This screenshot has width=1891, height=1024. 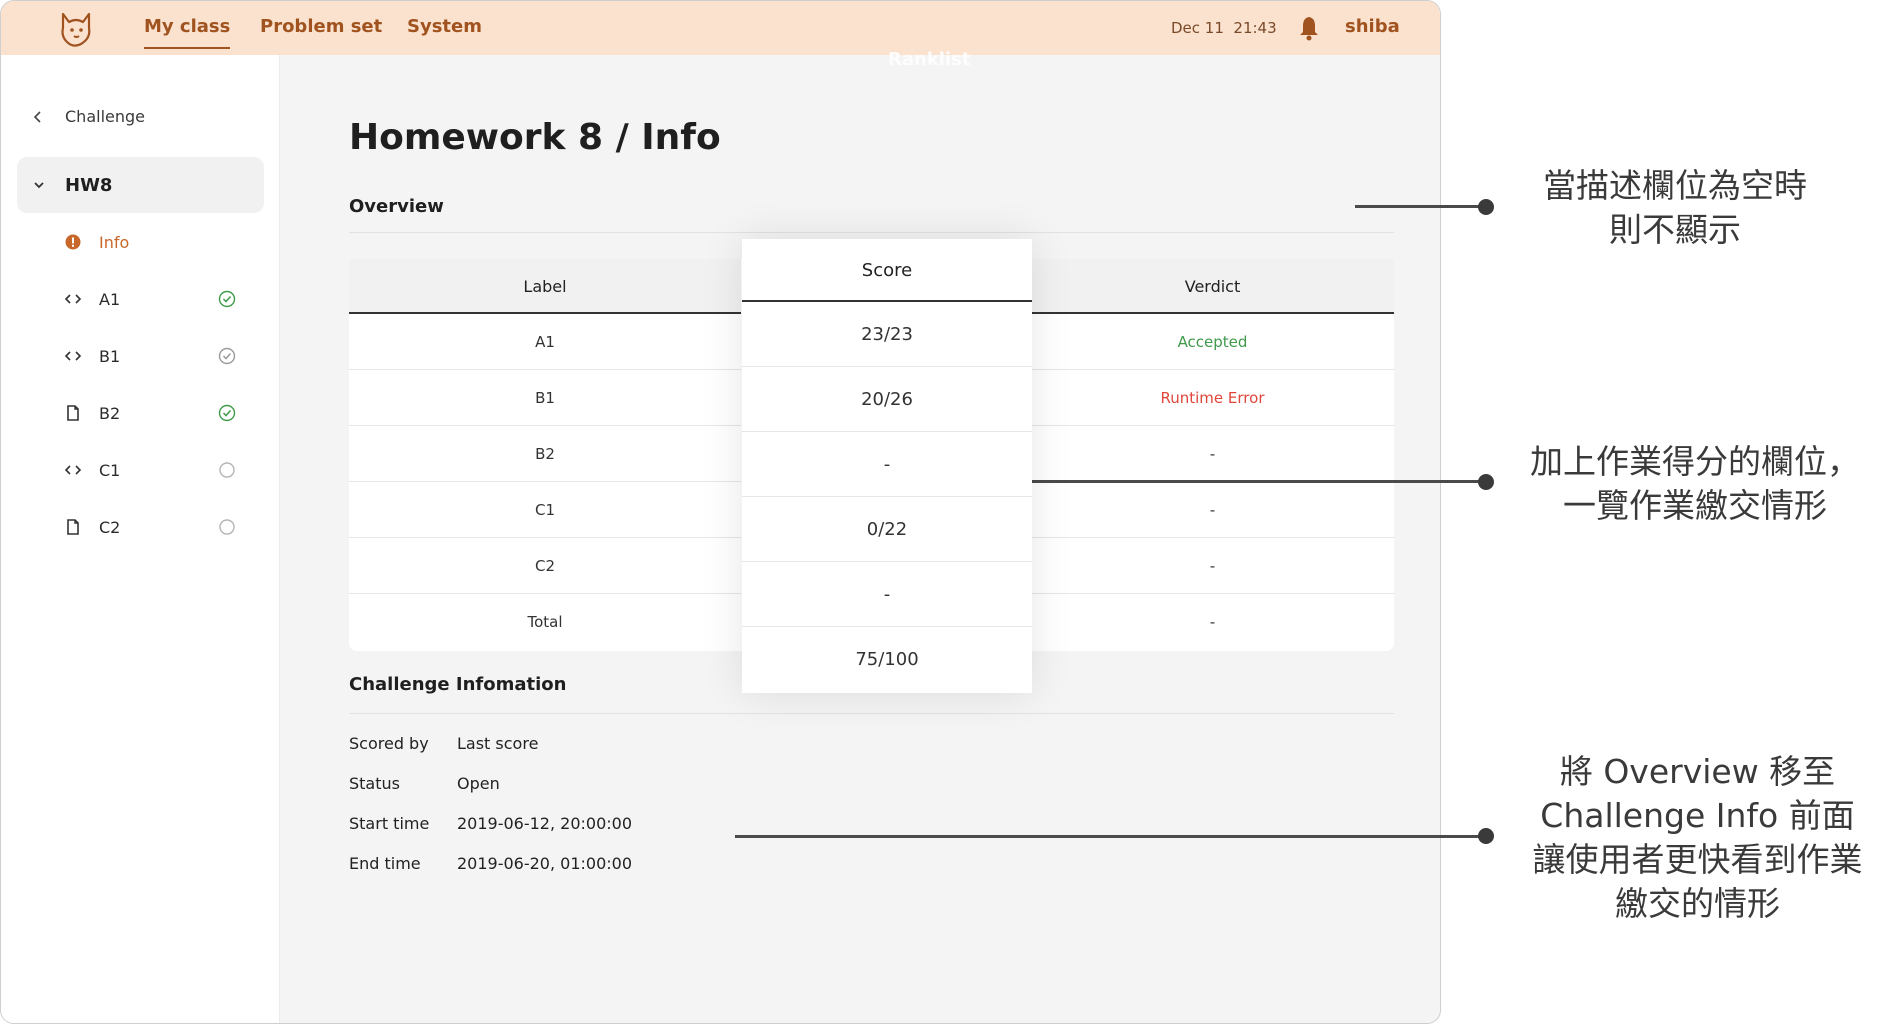 I want to click on overview-title: Overview, so click(x=396, y=206).